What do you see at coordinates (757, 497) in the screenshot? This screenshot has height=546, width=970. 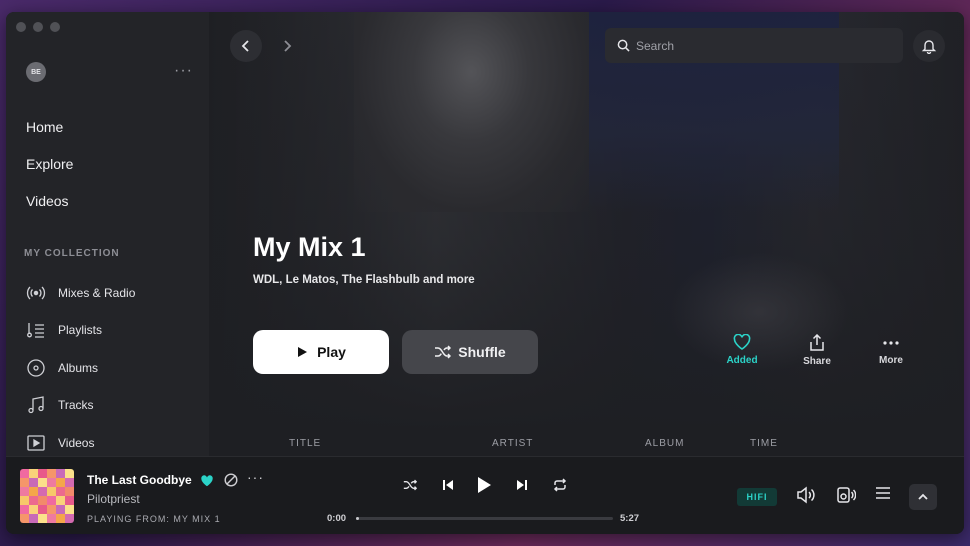 I see `quality-badge: HIFI` at bounding box center [757, 497].